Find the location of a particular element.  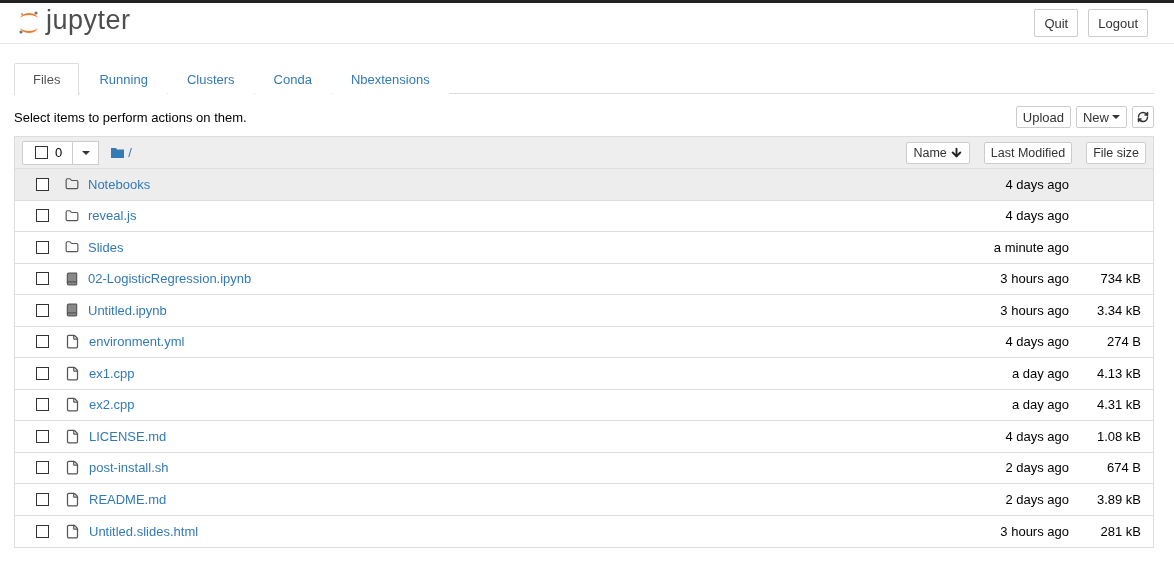

quit-button: Quit is located at coordinates (1056, 23).